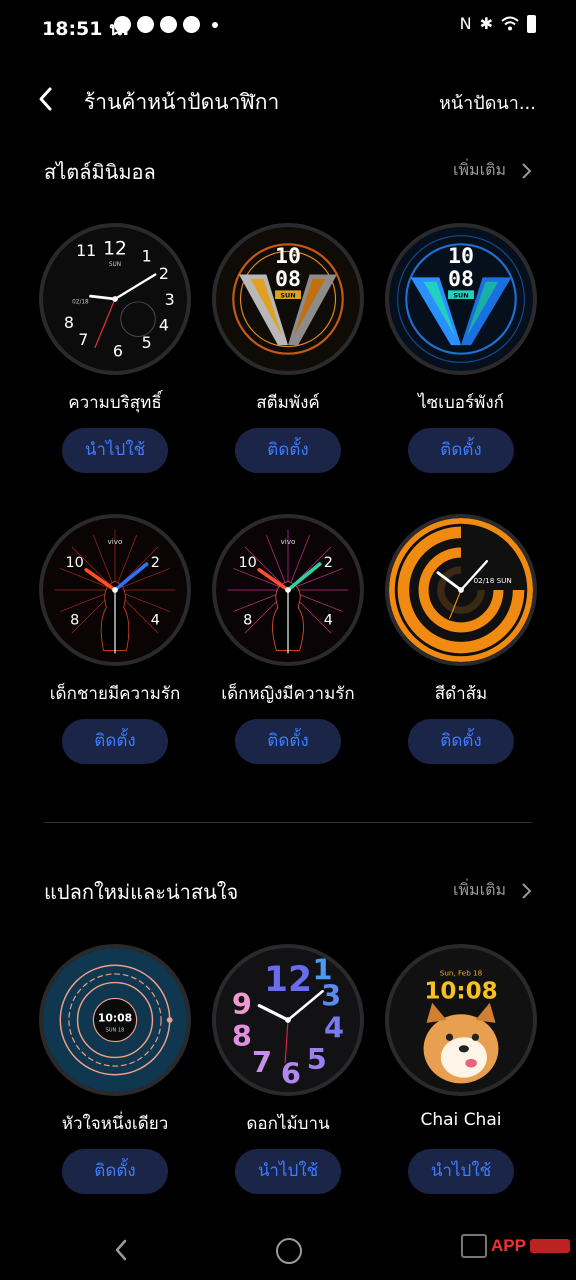 The image size is (576, 1280). Describe the element at coordinates (508, 1245) in the screenshot. I see `watermark-text: APP` at that location.